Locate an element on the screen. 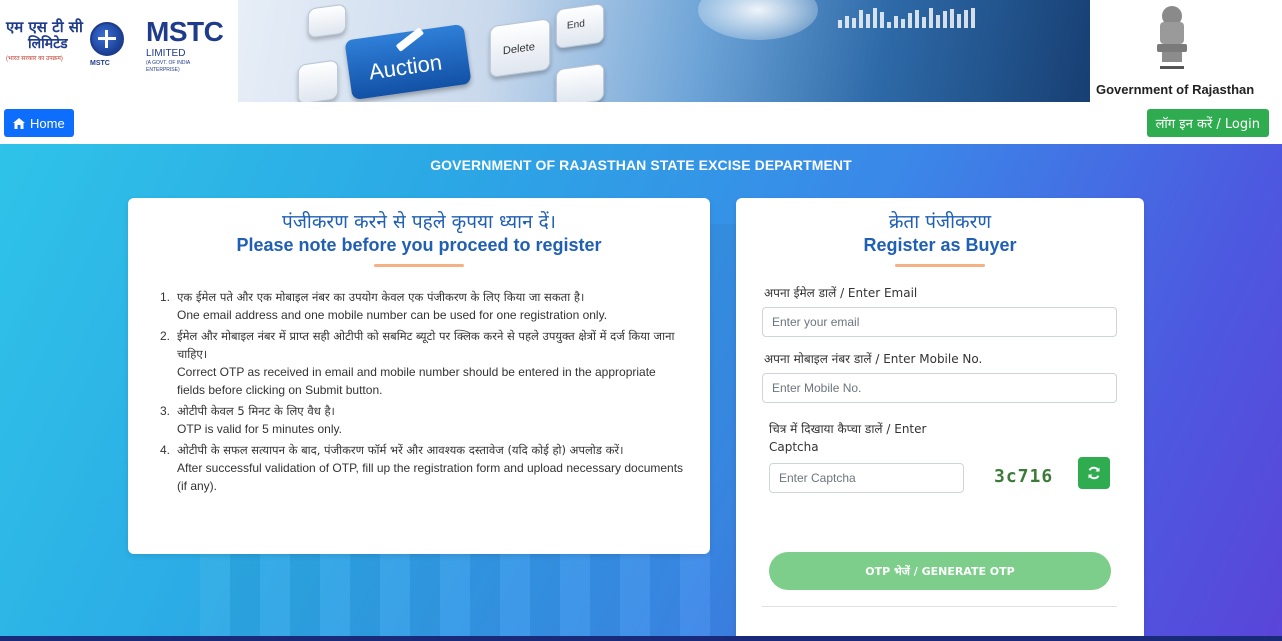 The height and width of the screenshot is (641, 1282). ashoka-emblem-icon is located at coordinates (1172, 37).